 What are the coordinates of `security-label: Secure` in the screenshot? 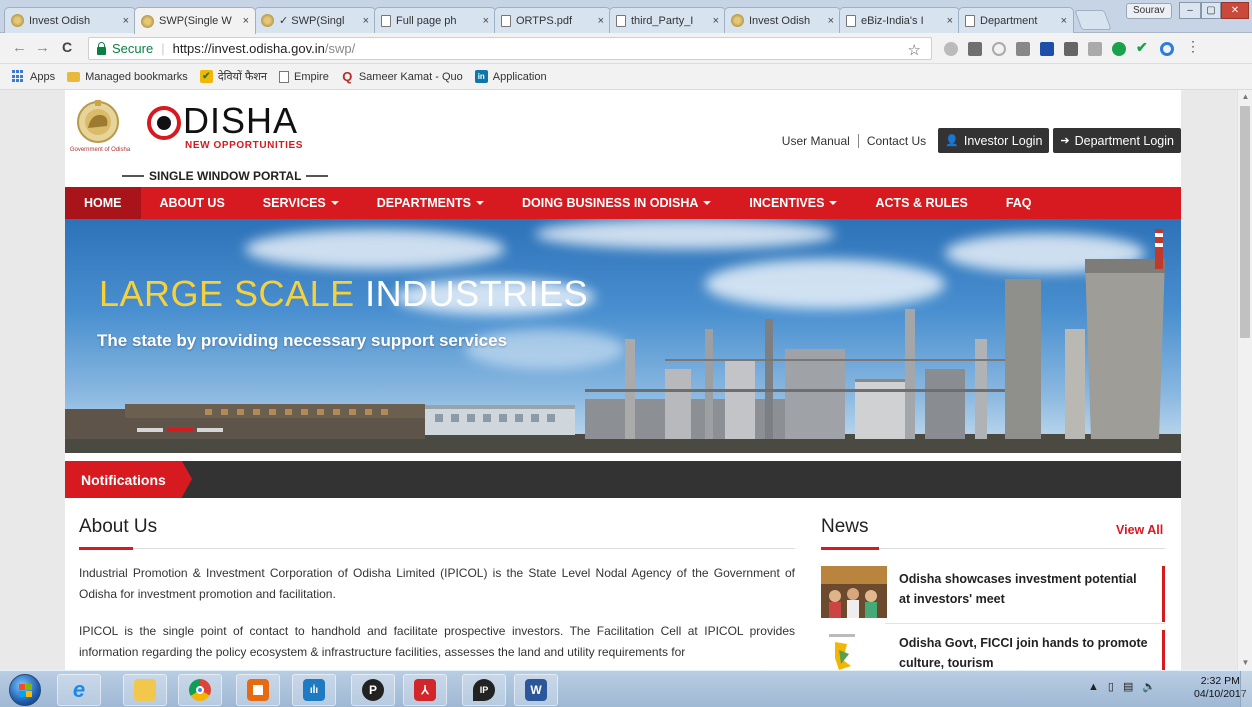 It's located at (133, 48).